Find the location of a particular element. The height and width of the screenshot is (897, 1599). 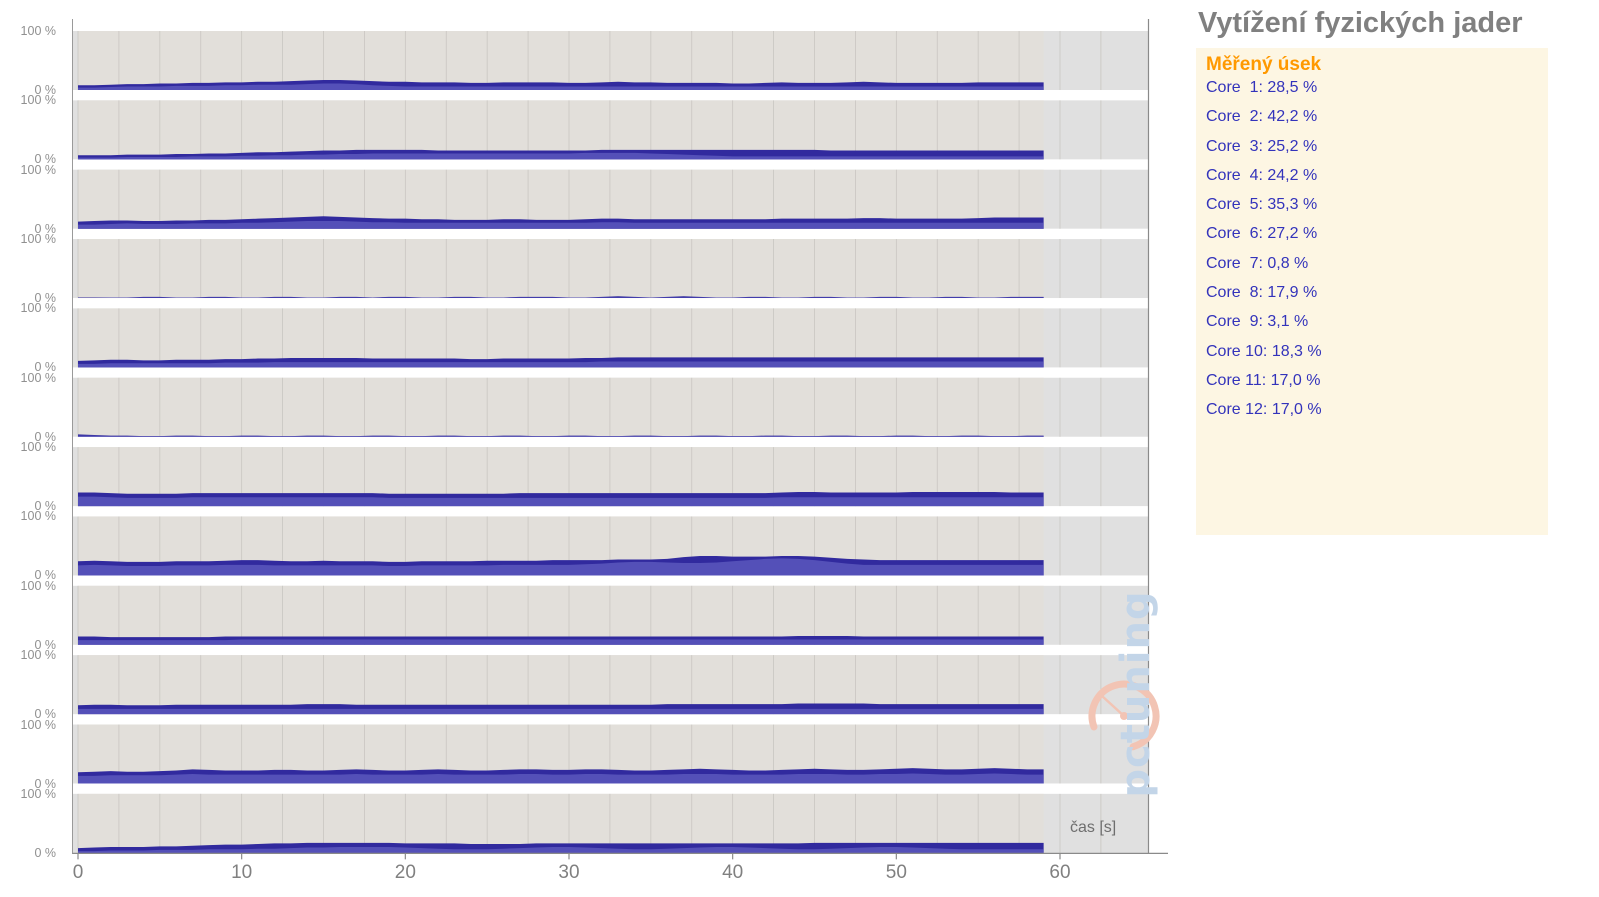

x-tick-label: 50 is located at coordinates (896, 873).